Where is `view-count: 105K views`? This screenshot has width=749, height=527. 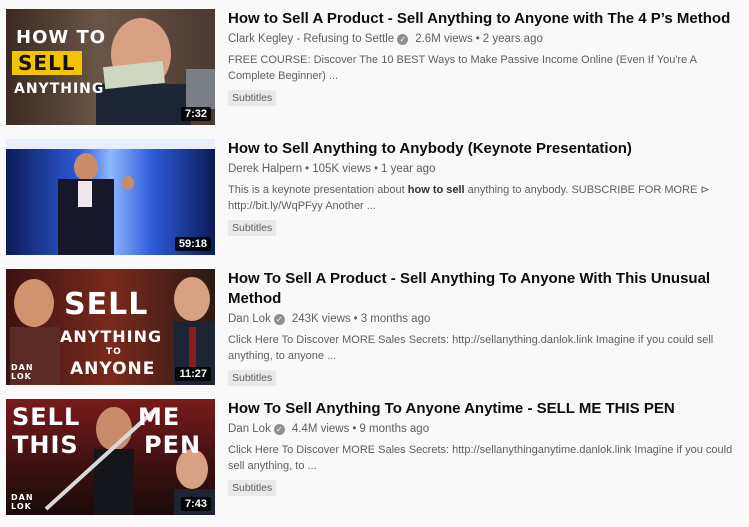
view-count: 105K views is located at coordinates (341, 169).